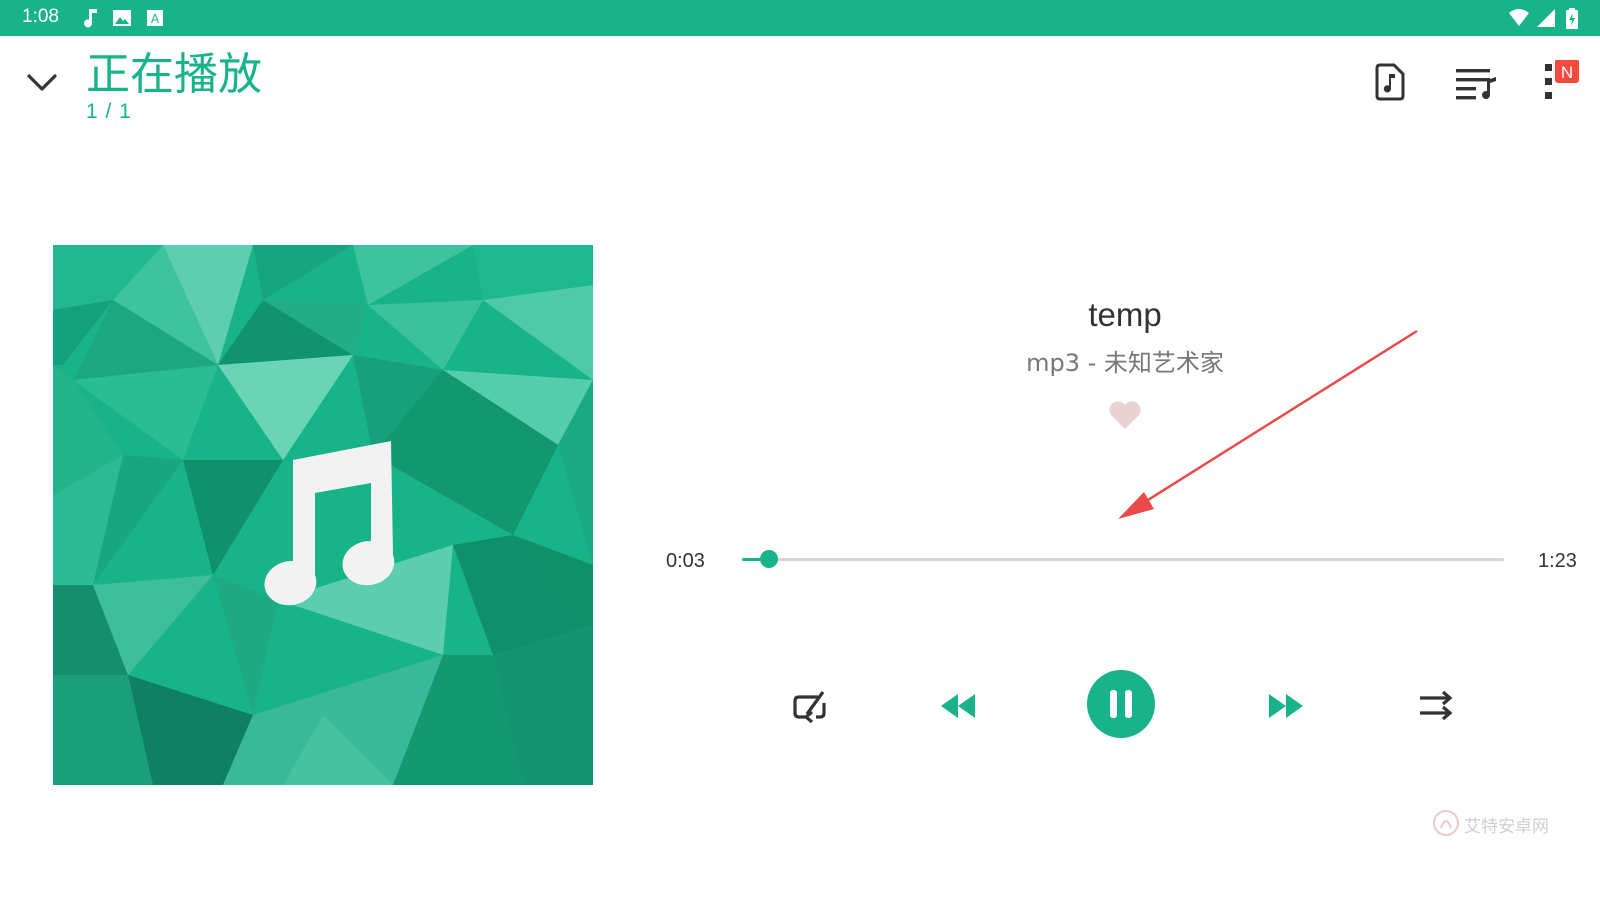  What do you see at coordinates (685, 561) in the screenshot?
I see `current-time: 0:03` at bounding box center [685, 561].